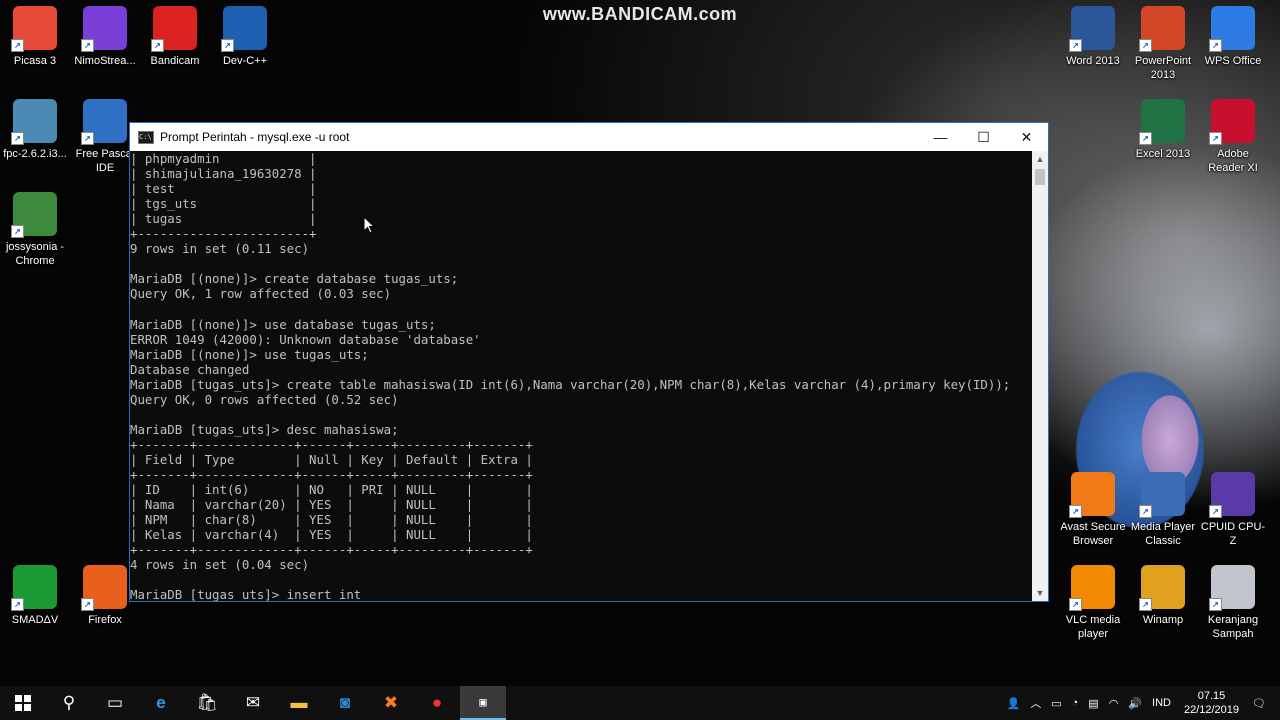 The height and width of the screenshot is (720, 1280). Describe the element at coordinates (175, 37) in the screenshot. I see `desktop-icon-bandicam: ↗ Bandicam` at that location.